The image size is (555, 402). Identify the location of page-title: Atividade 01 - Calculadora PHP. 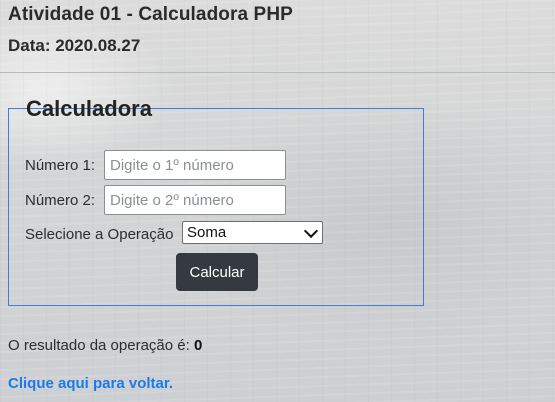
(150, 14).